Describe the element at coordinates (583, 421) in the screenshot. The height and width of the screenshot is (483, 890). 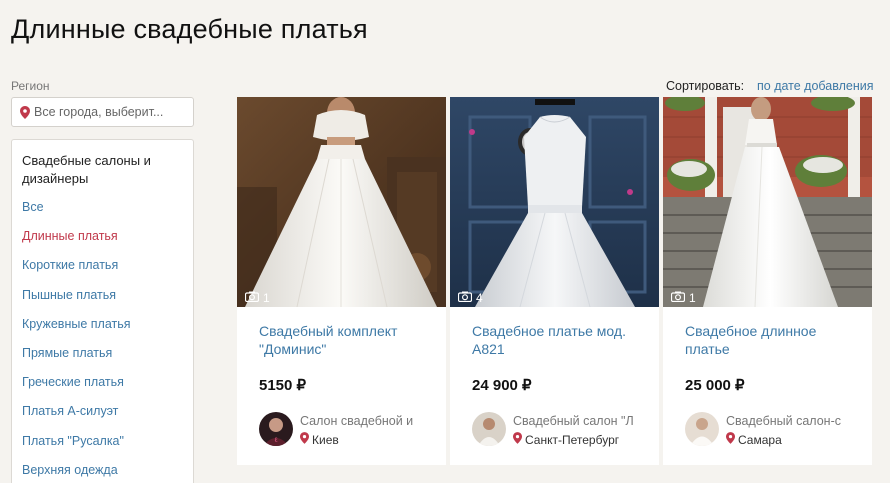
I see `seller-name: Свадебный салон "Л` at that location.